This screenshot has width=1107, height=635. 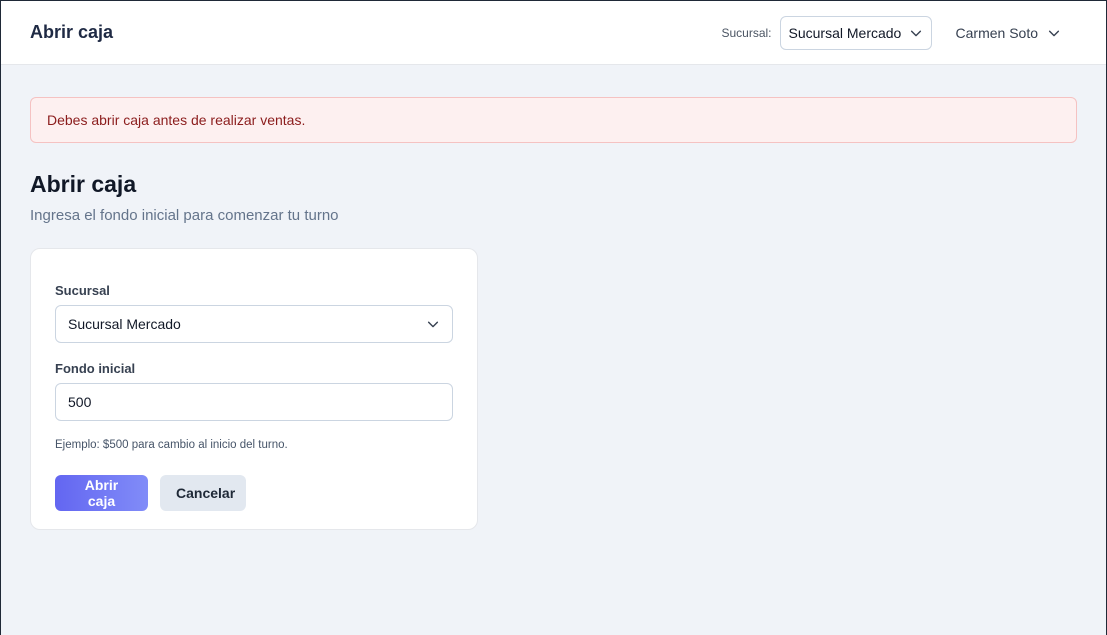 I want to click on user-name: Carmen Soto, so click(x=996, y=32).